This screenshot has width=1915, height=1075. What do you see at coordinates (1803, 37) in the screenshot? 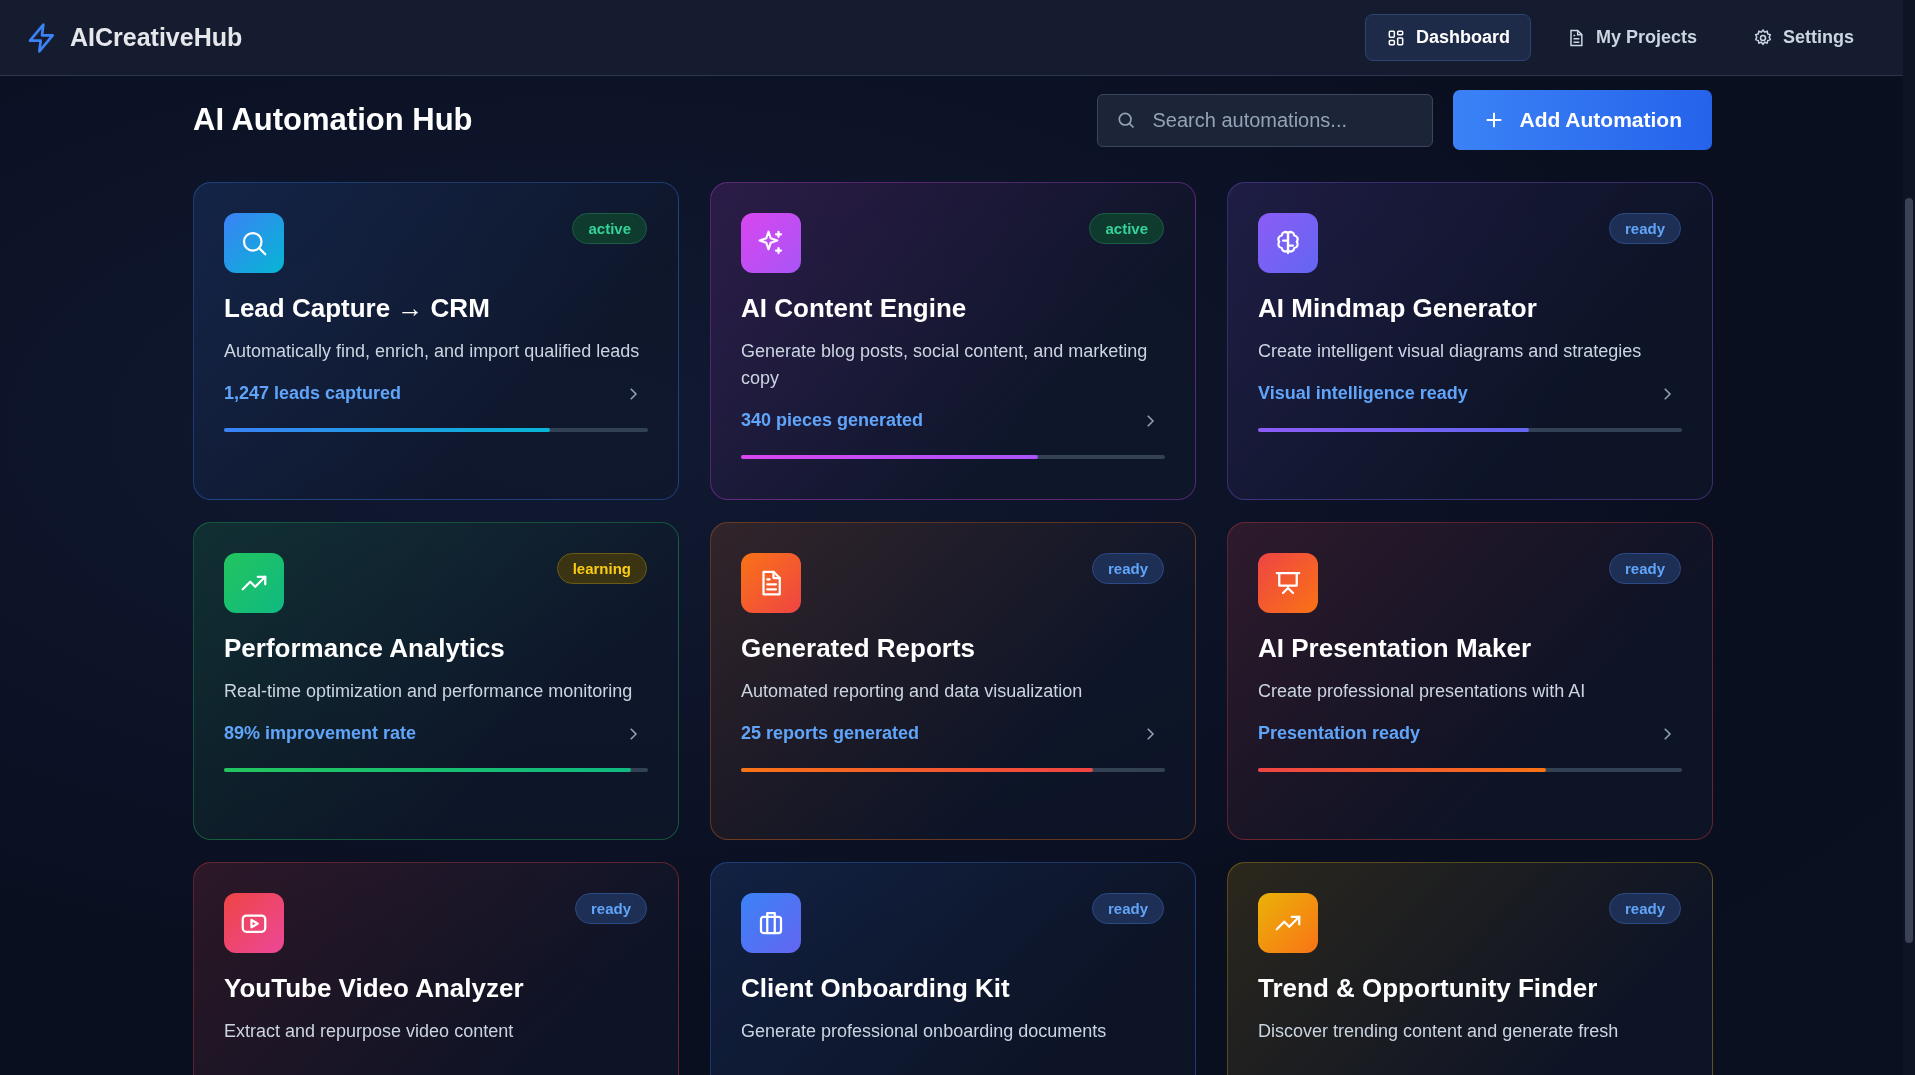
I see `nav-tab: Settings` at bounding box center [1803, 37].